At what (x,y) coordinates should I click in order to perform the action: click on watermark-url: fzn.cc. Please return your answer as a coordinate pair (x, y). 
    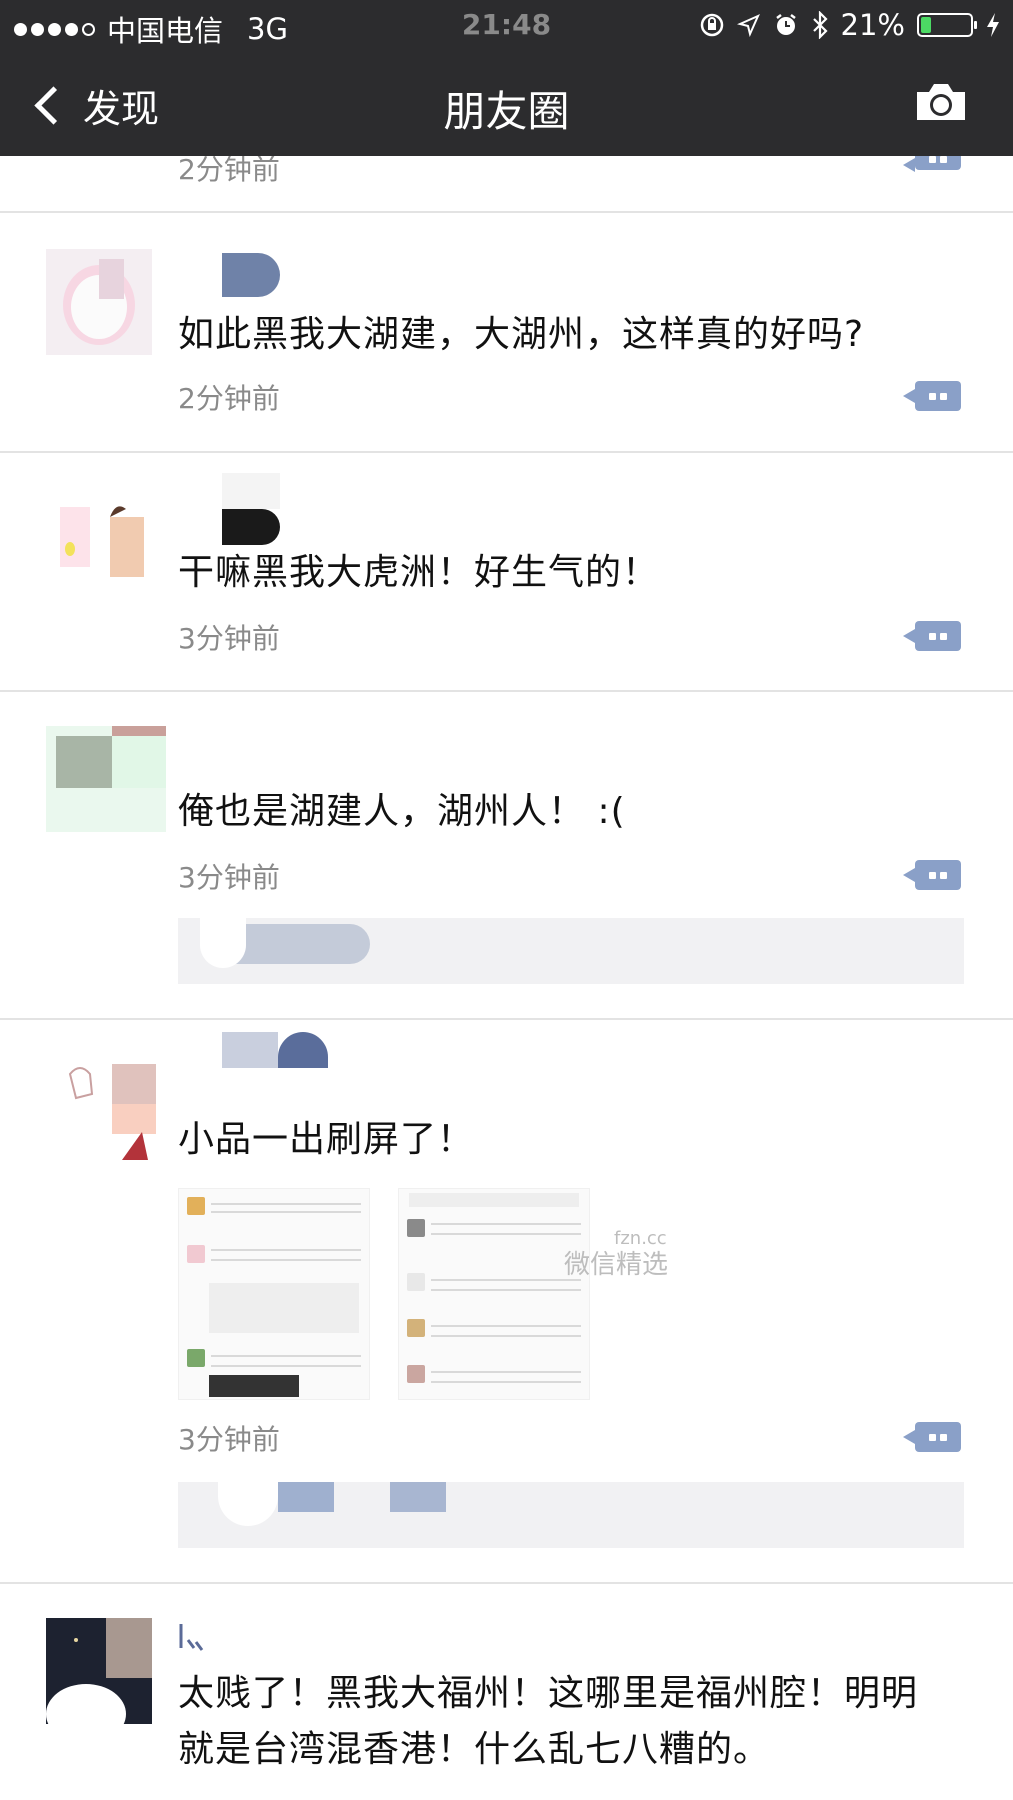
    Looking at the image, I should click on (640, 1238).